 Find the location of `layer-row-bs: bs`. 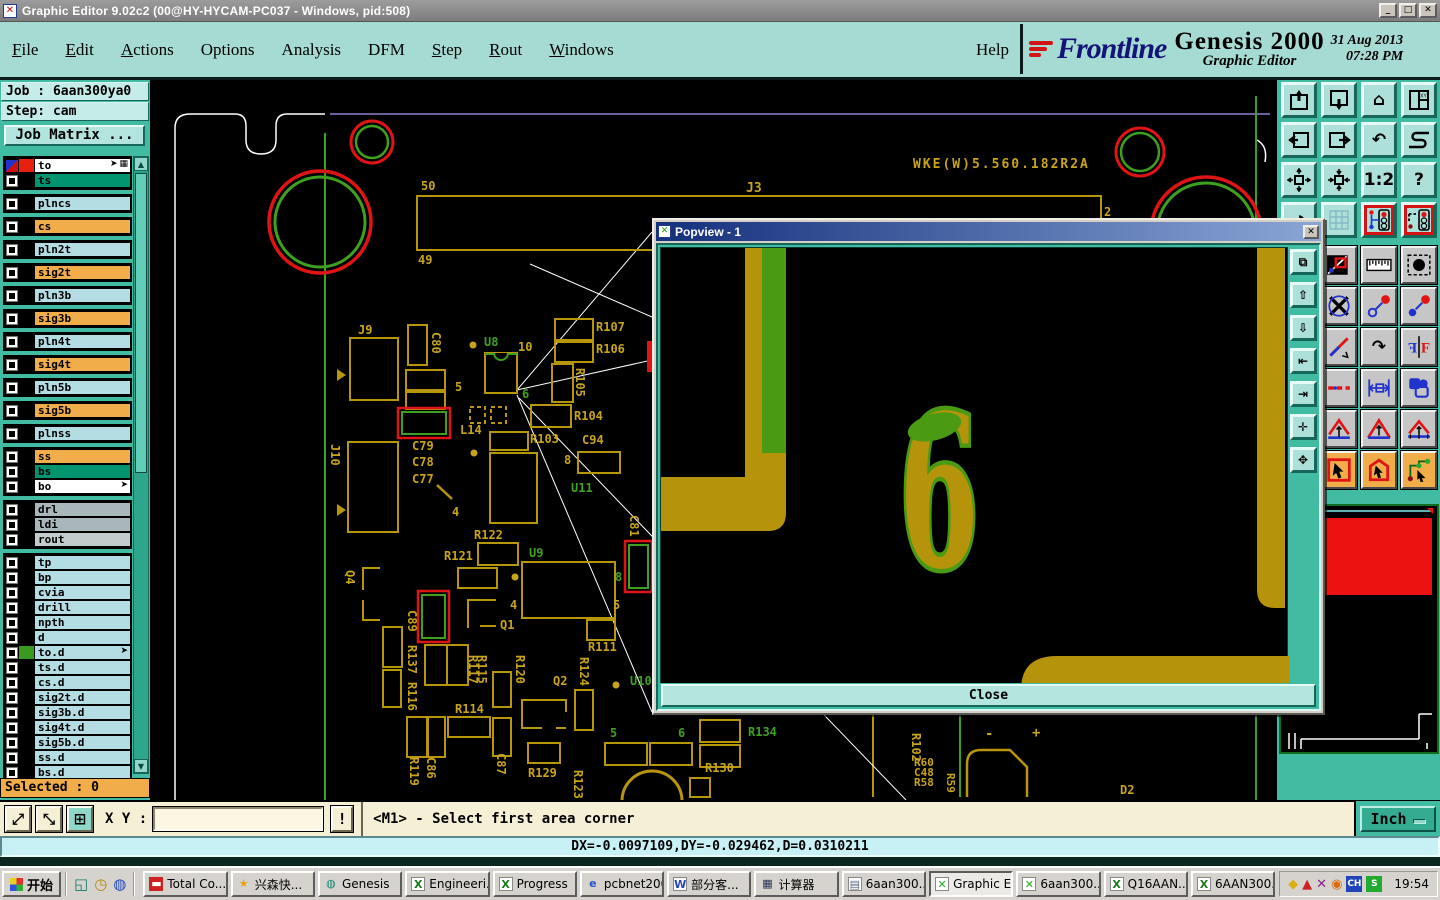

layer-row-bs: bs is located at coordinates (67, 471).